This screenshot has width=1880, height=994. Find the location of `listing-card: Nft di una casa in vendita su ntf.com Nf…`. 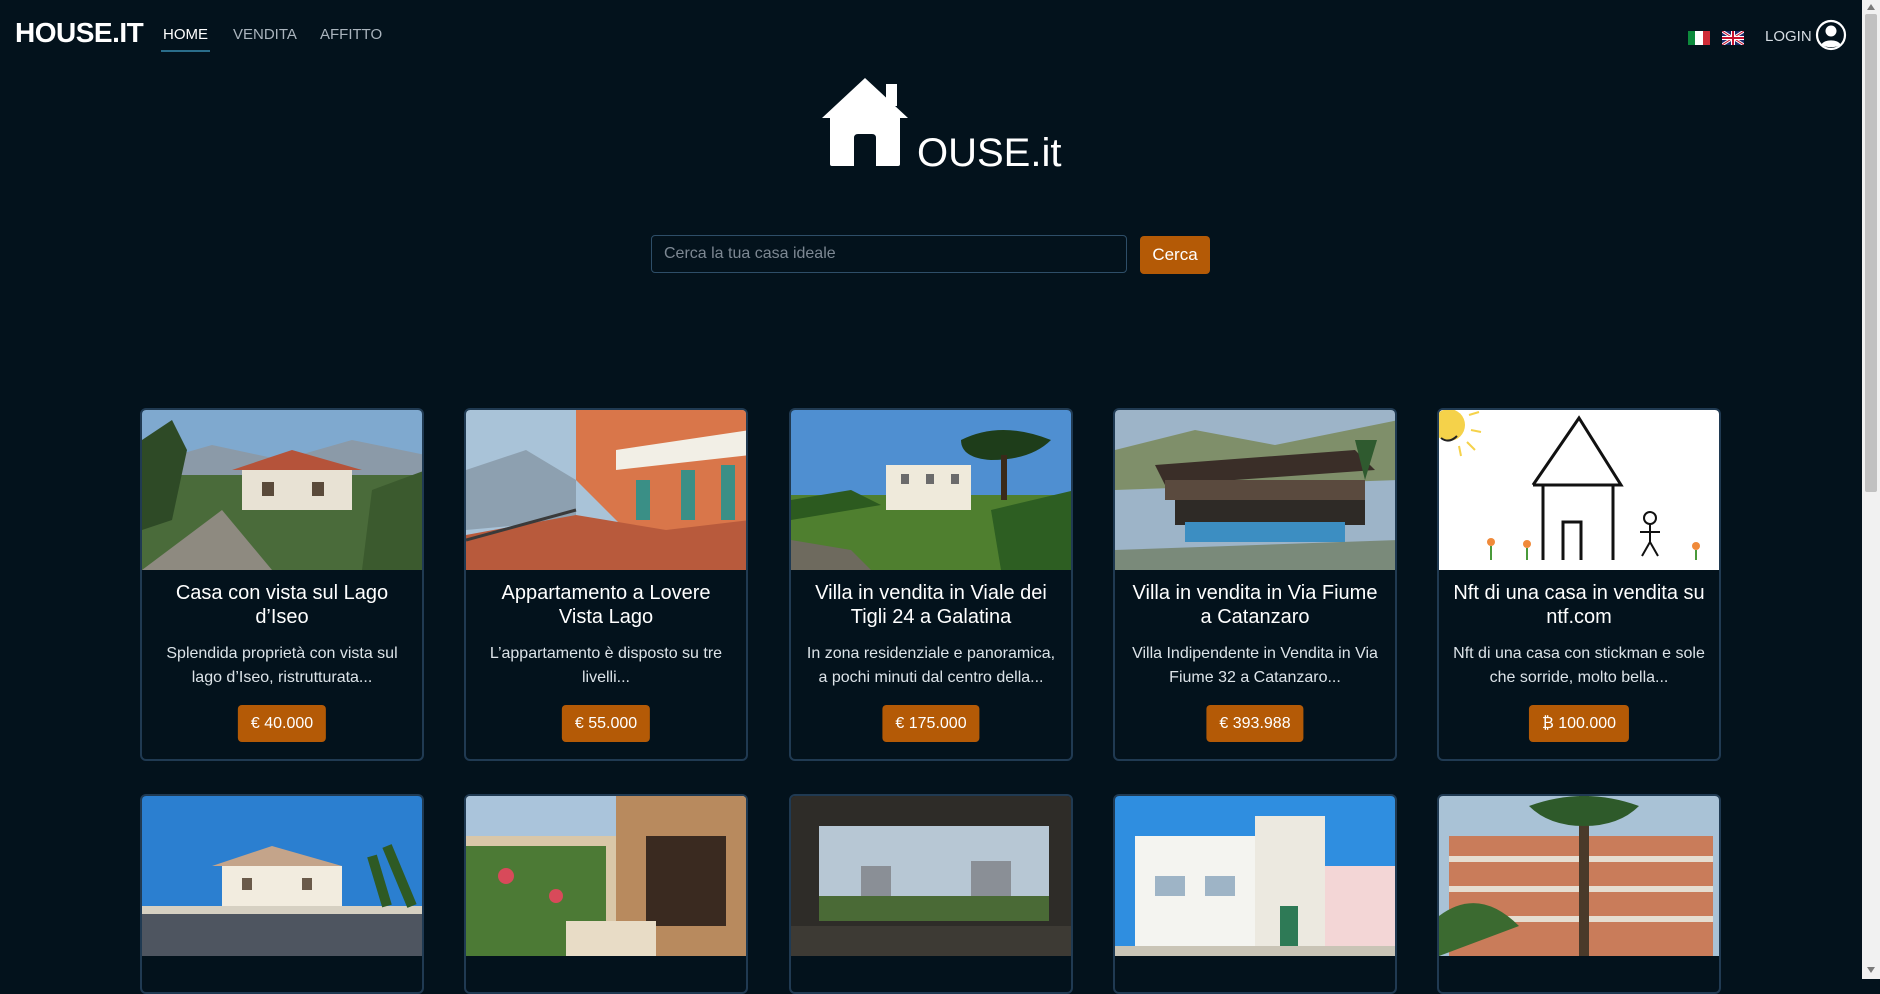

listing-card: Nft di una casa in vendita su ntf.com Nf… is located at coordinates (1579, 584).